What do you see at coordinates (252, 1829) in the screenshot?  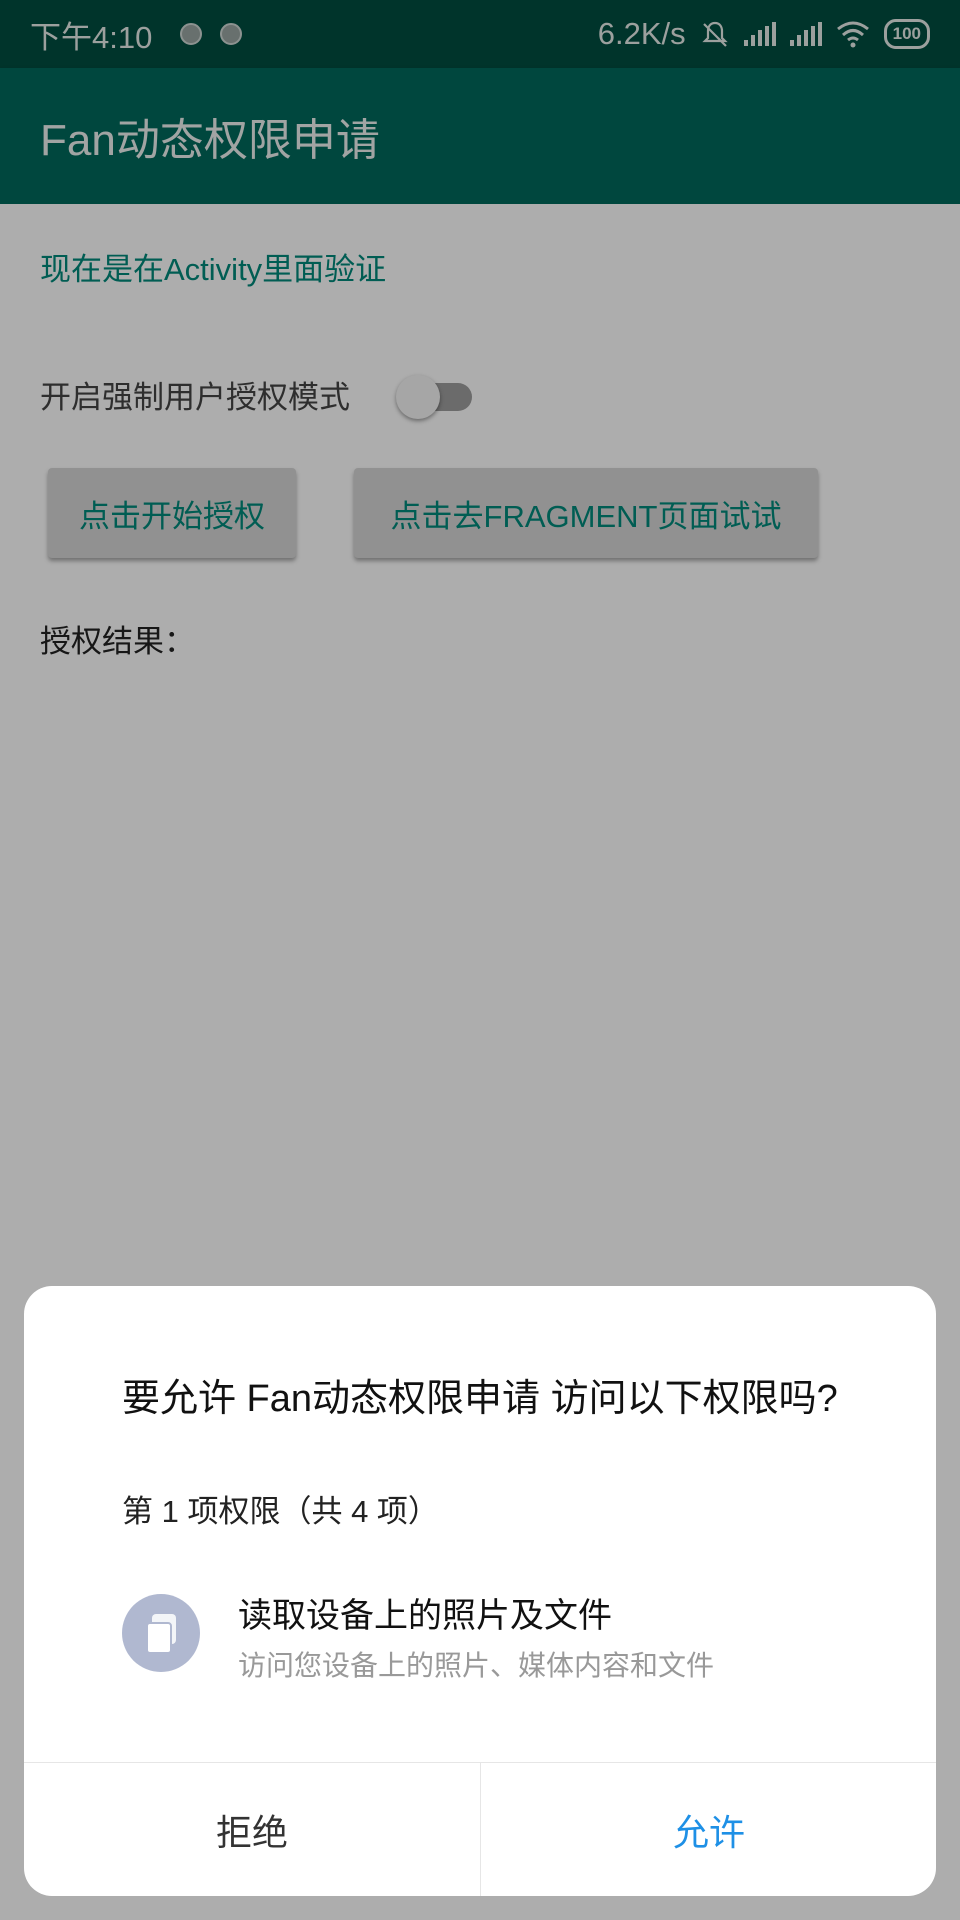 I see `deny-button: 拒绝` at bounding box center [252, 1829].